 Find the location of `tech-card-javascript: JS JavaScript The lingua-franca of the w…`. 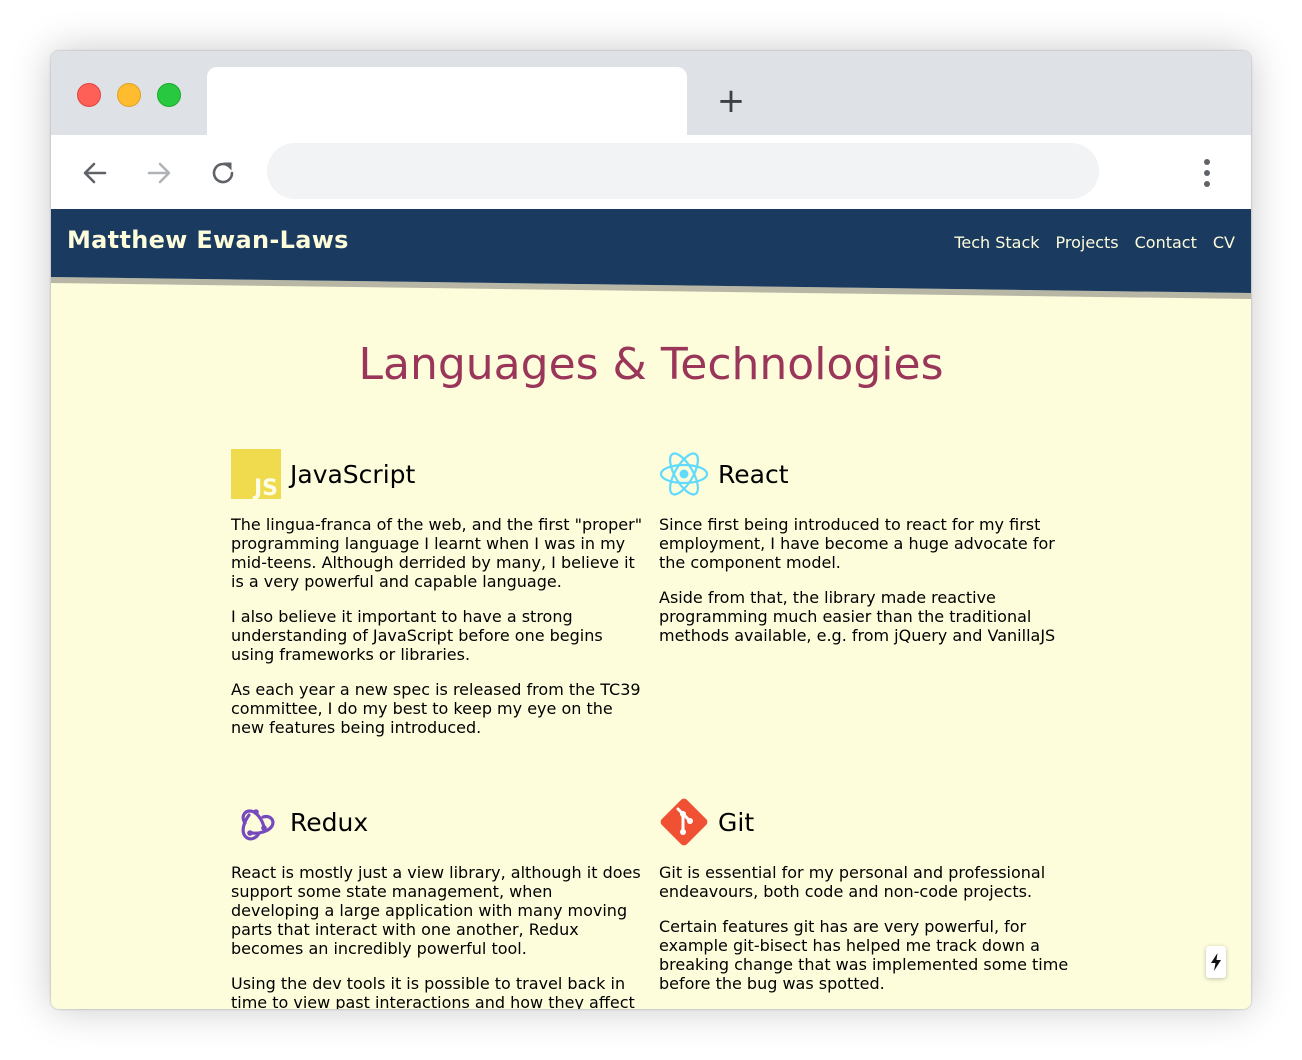

tech-card-javascript: JS JavaScript The lingua-franca of the w… is located at coordinates (438, 593).